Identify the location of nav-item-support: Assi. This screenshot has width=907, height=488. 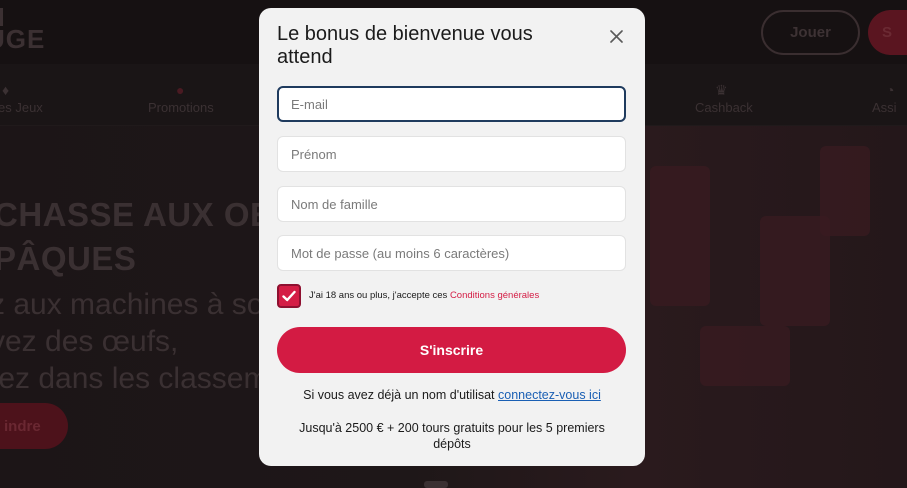
(884, 107).